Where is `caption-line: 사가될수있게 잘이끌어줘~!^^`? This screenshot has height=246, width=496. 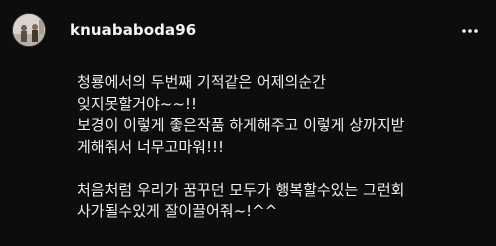 caption-line: 사가될수있게 잘이끌어줘~!^^ is located at coordinates (177, 211).